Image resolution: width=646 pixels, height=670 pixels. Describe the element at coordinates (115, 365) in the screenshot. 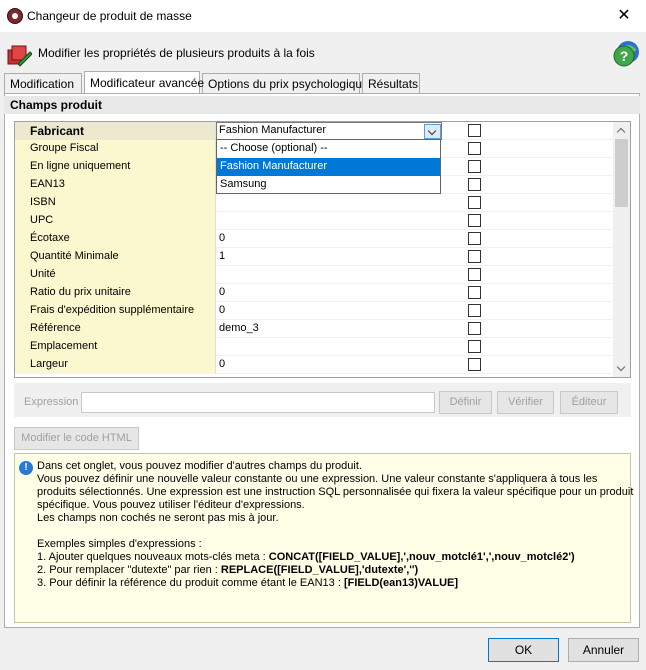

I see `row-label: Largeur` at that location.